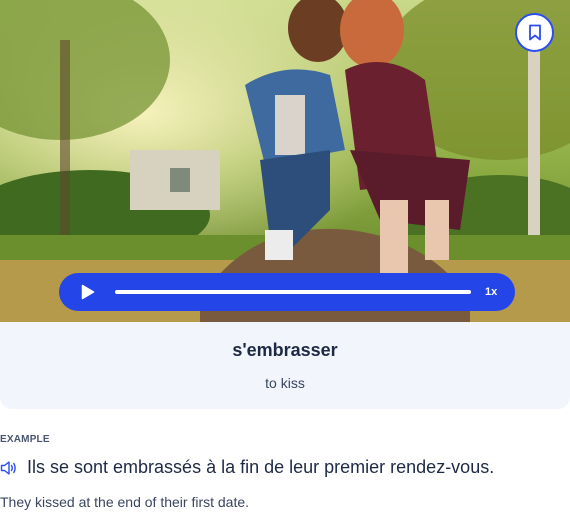 The width and height of the screenshot is (570, 518). Describe the element at coordinates (285, 350) in the screenshot. I see `vocabulary-word: s'embrasser` at that location.